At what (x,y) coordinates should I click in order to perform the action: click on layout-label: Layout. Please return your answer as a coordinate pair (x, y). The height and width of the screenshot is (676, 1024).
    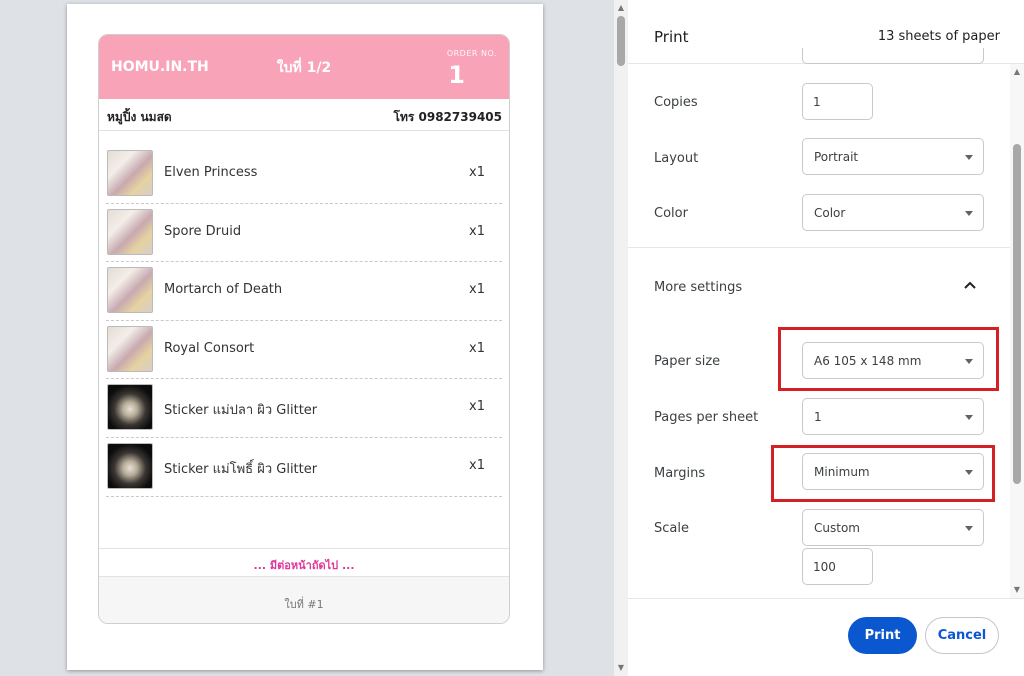
    Looking at the image, I should click on (676, 158).